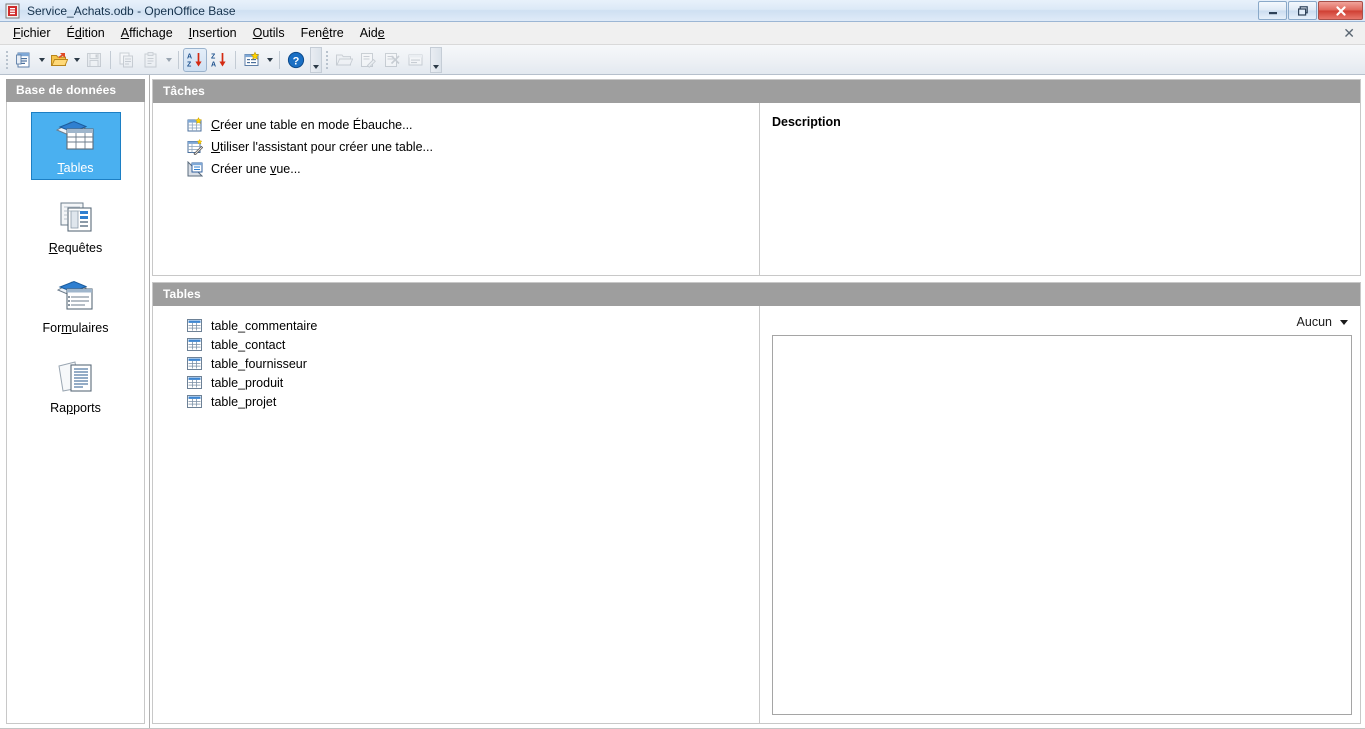  Describe the element at coordinates (213, 33) in the screenshot. I see `menu-insertion: Insertion` at that location.